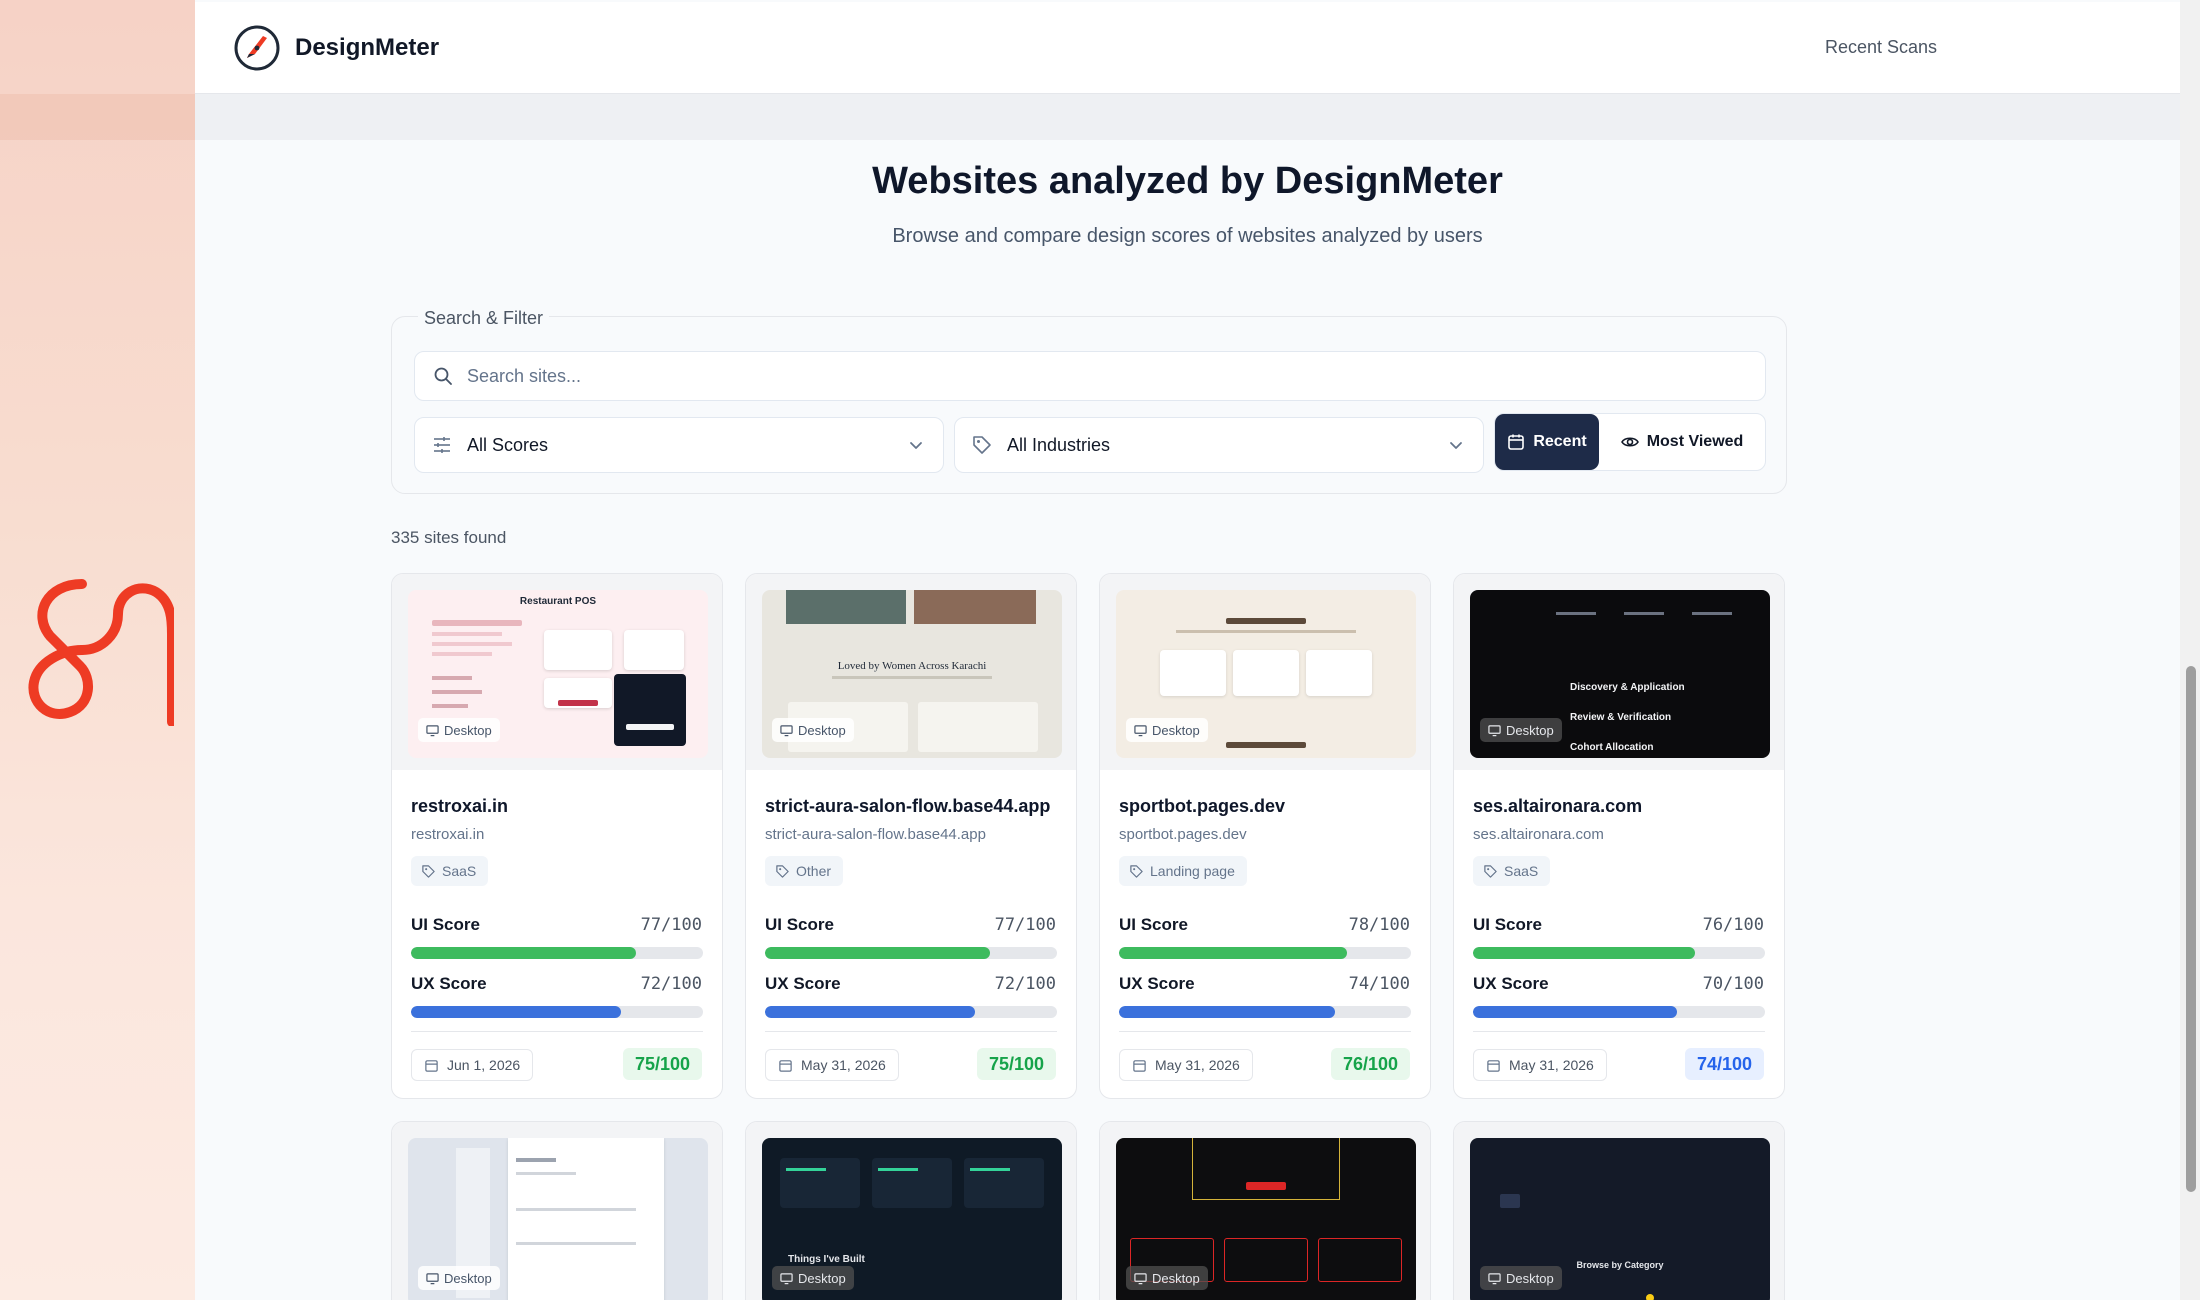 The width and height of the screenshot is (2200, 1300). Describe the element at coordinates (1627, 687) in the screenshot. I see `thumbnail-step: Discovery & Application` at that location.